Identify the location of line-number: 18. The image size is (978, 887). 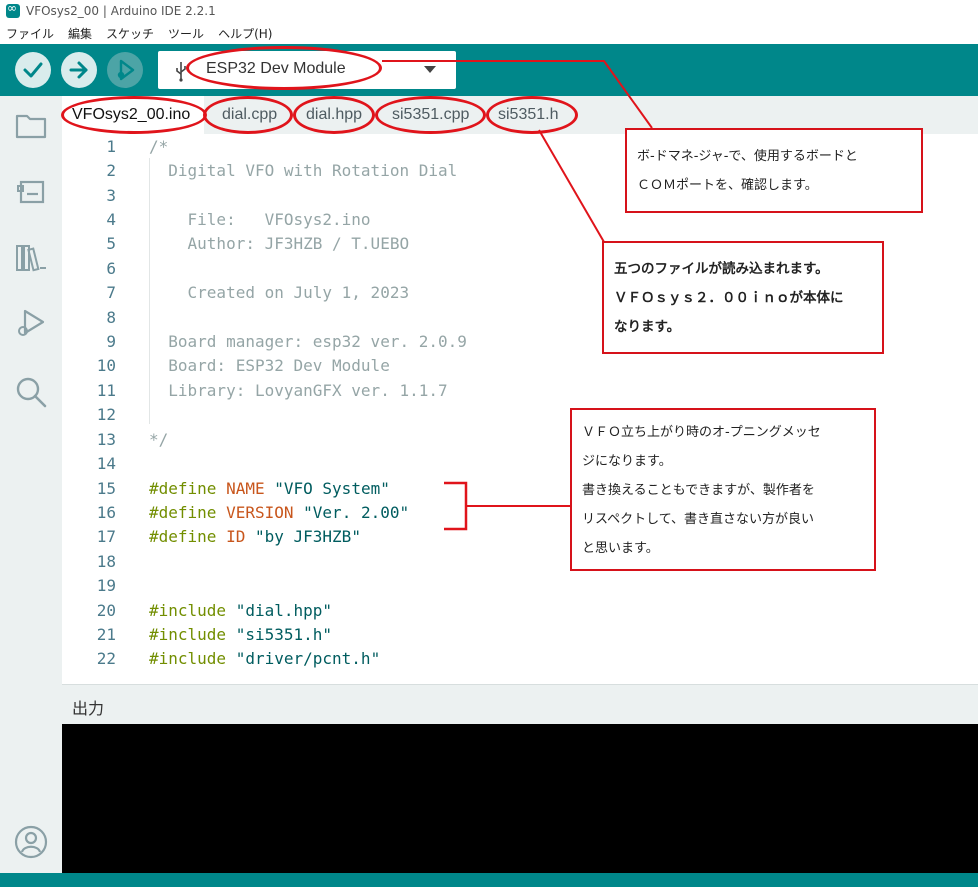
(106, 561).